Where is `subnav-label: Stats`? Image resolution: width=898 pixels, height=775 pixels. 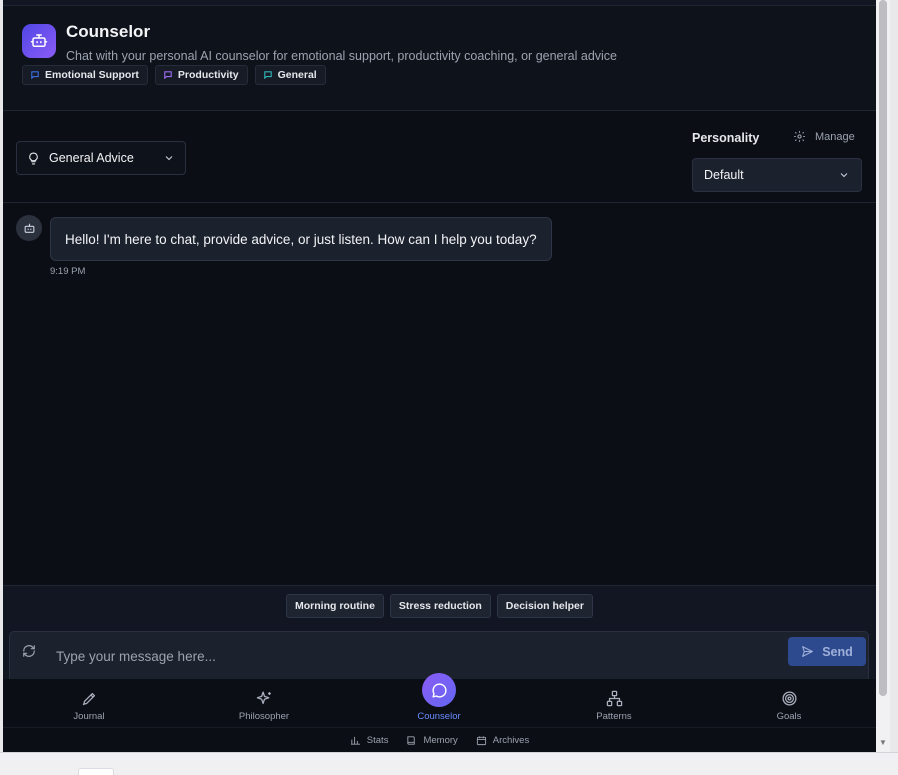 subnav-label: Stats is located at coordinates (377, 740).